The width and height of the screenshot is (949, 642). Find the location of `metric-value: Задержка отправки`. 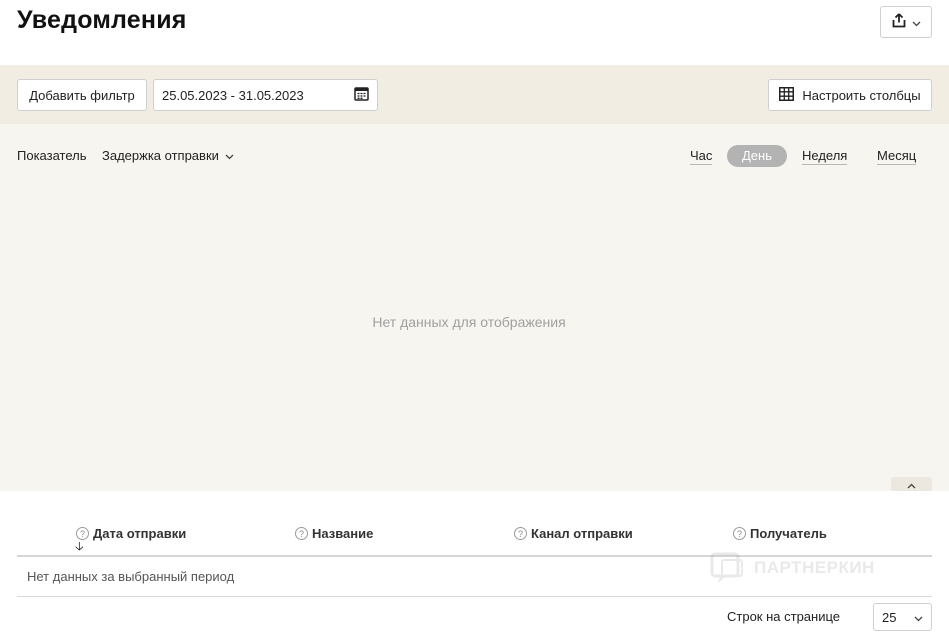

metric-value: Задержка отправки is located at coordinates (160, 155).